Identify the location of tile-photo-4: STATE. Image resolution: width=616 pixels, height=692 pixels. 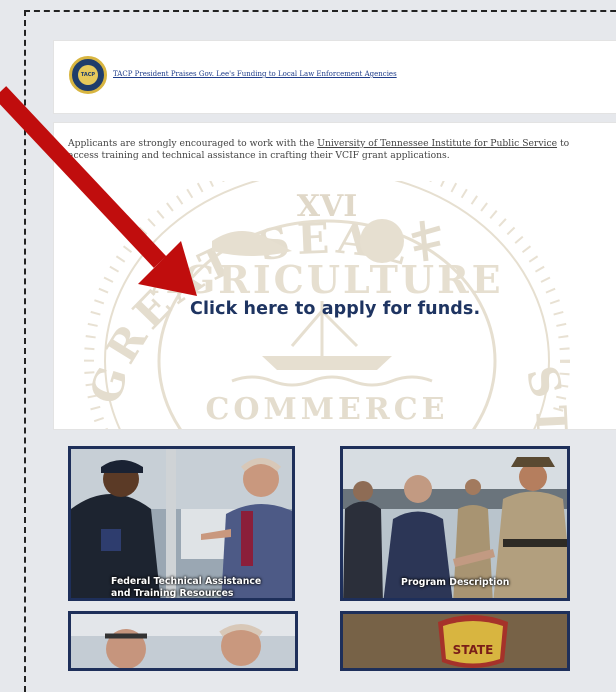
(455, 641).